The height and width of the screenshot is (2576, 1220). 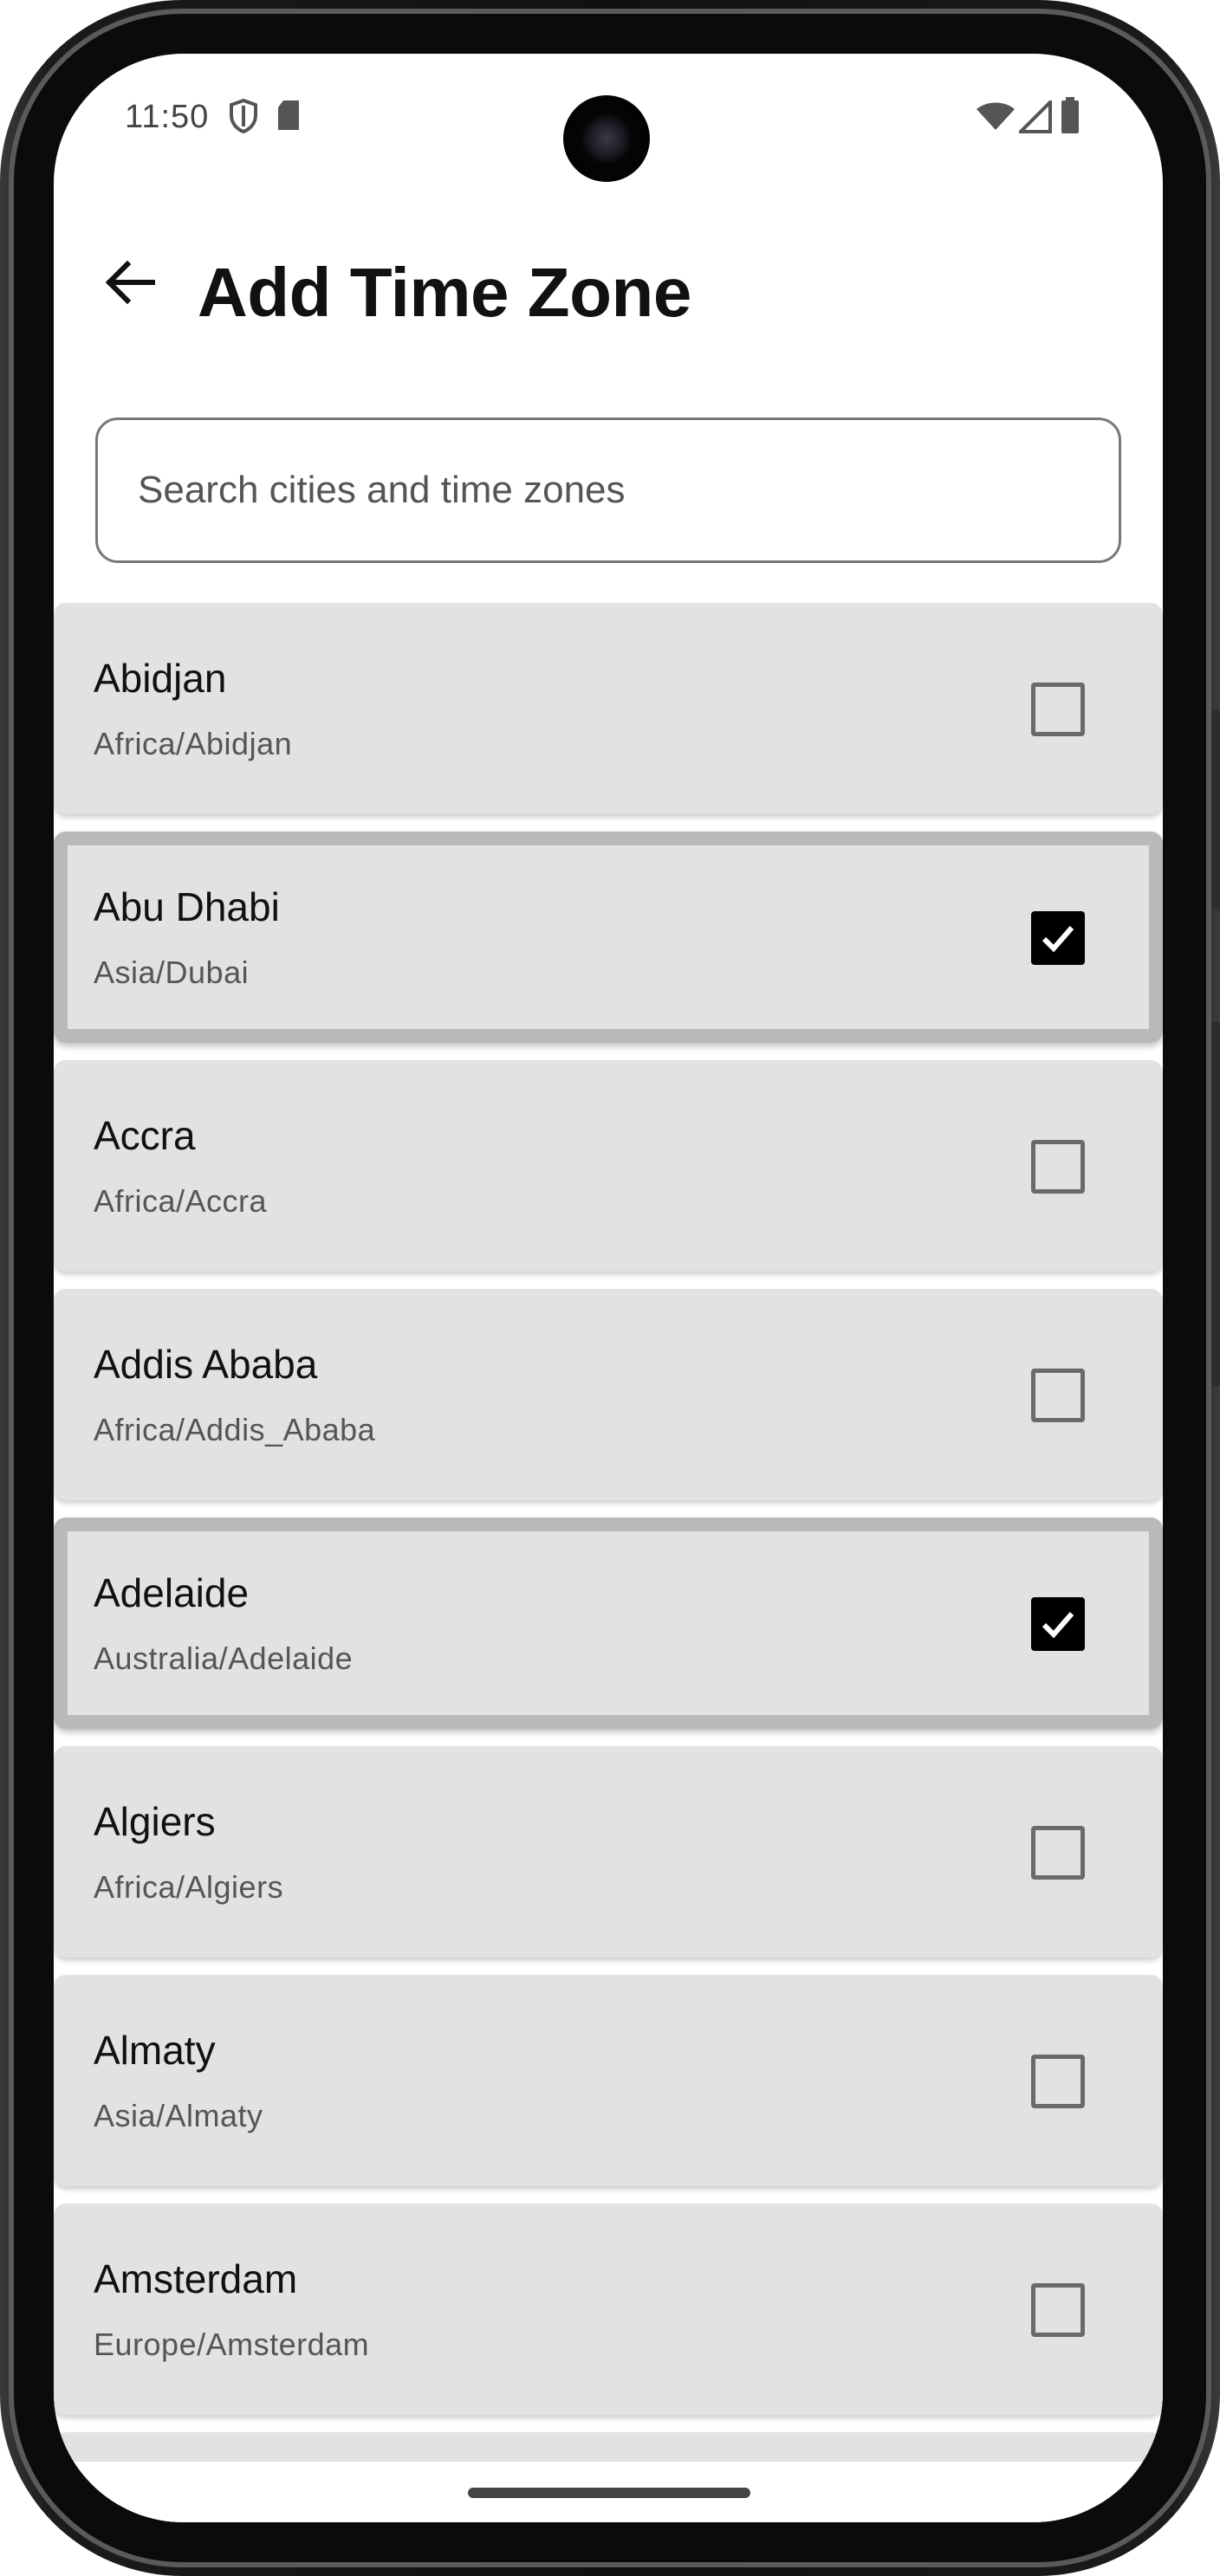 I want to click on arrow-back-icon, so click(x=130, y=284).